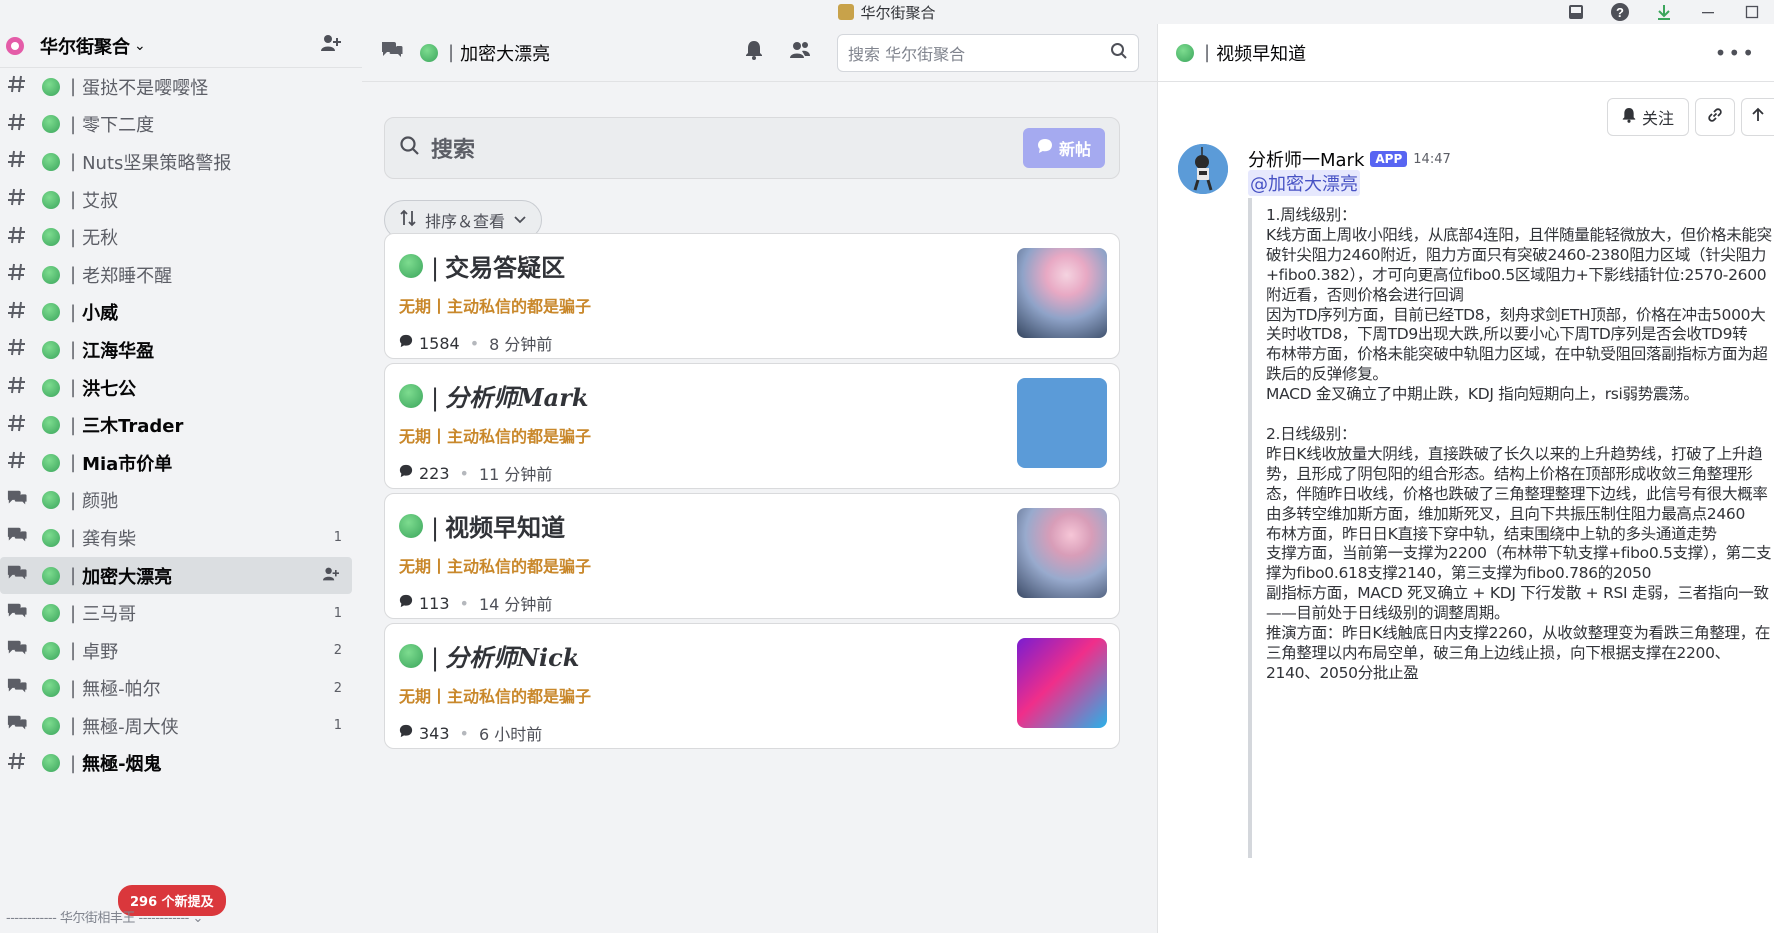  Describe the element at coordinates (411, 395) in the screenshot. I see `post-status-icon` at that location.